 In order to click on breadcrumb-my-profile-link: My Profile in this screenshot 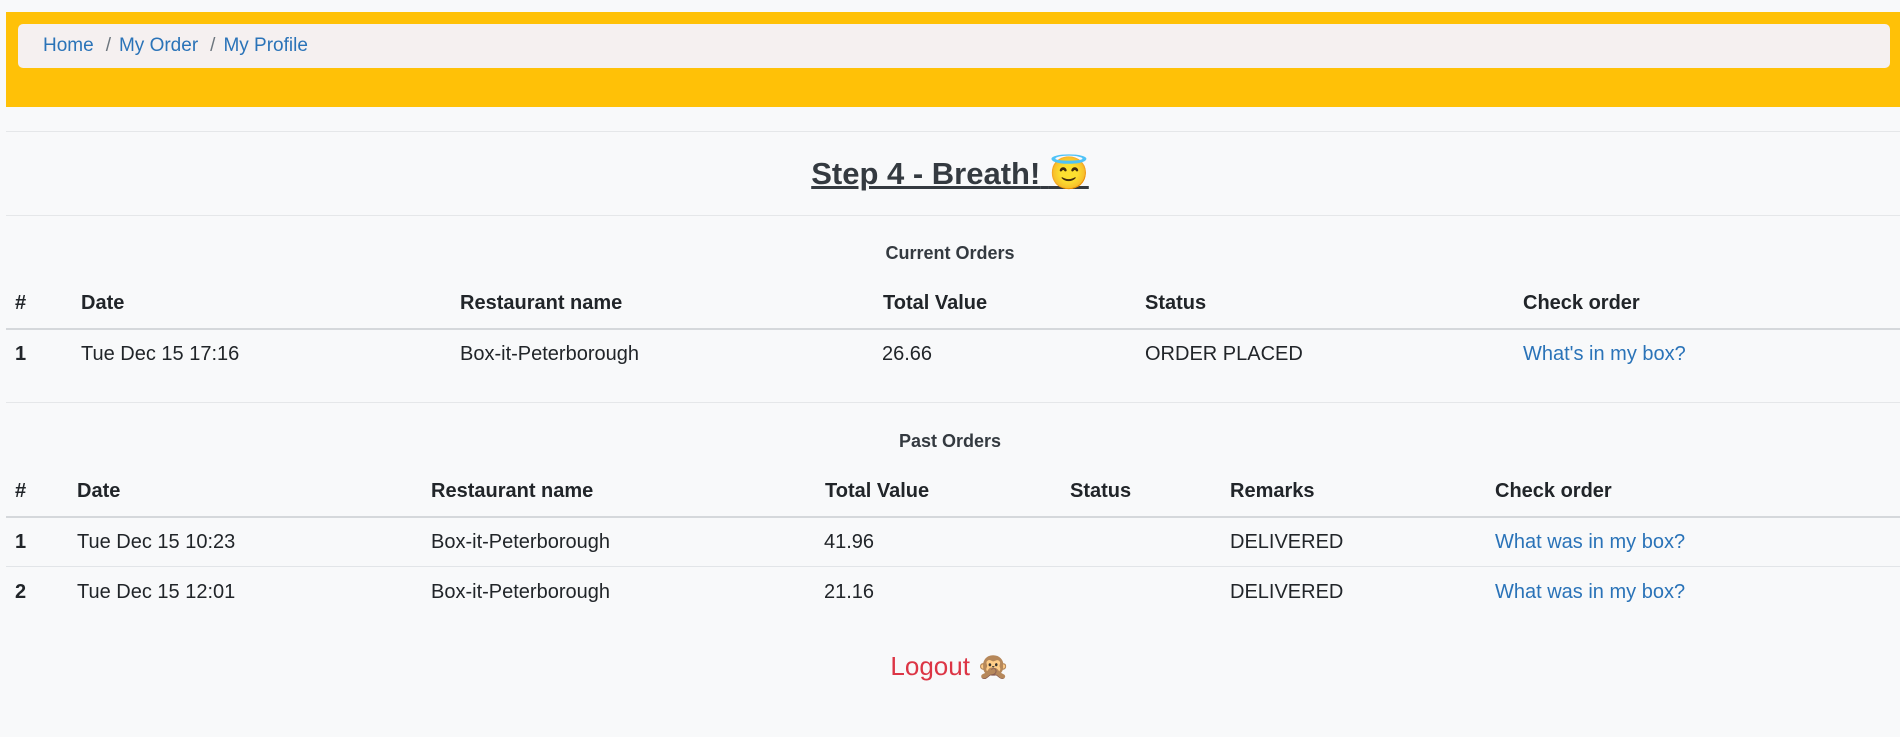, I will do `click(265, 46)`.